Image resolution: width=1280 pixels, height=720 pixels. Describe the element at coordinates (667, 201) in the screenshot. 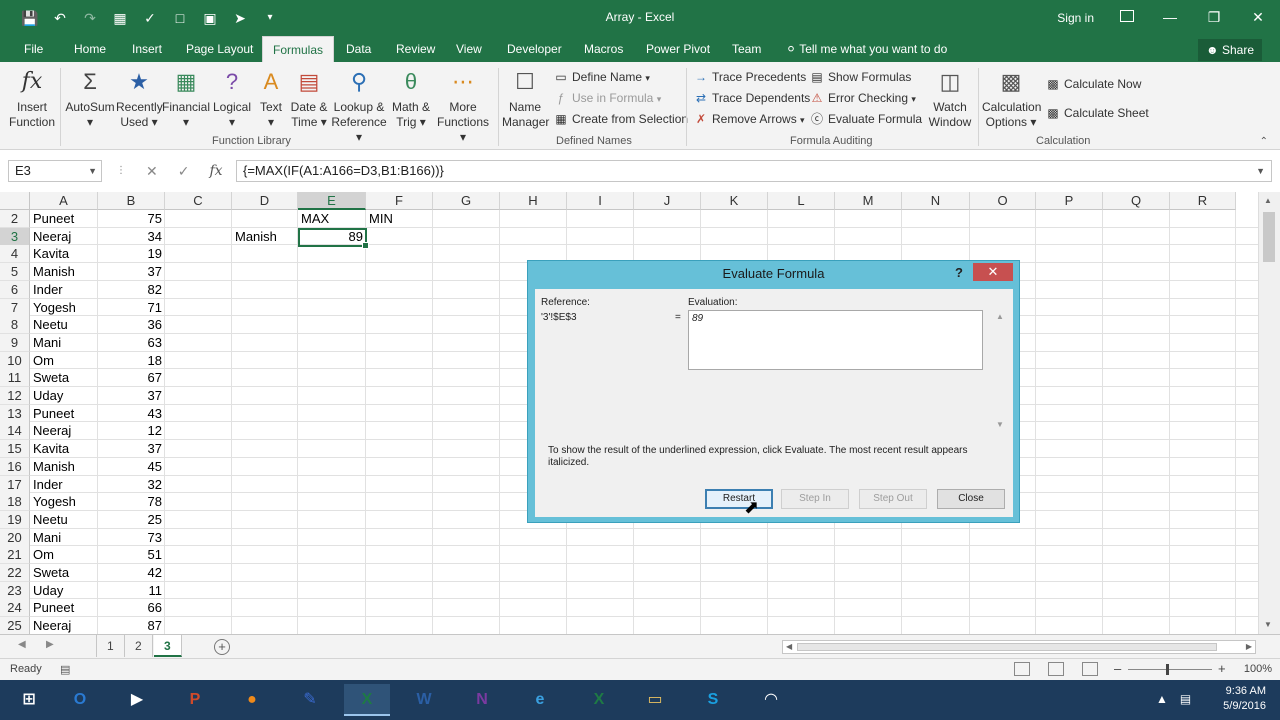

I see `column-header: J` at that location.